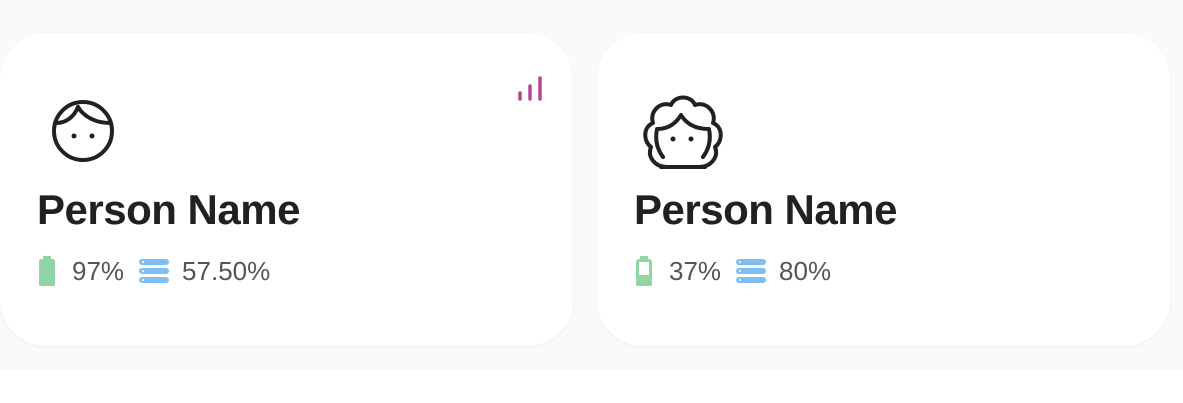 This screenshot has height=403, width=1183. Describe the element at coordinates (87, 136) in the screenshot. I see `boy-face-icon` at that location.